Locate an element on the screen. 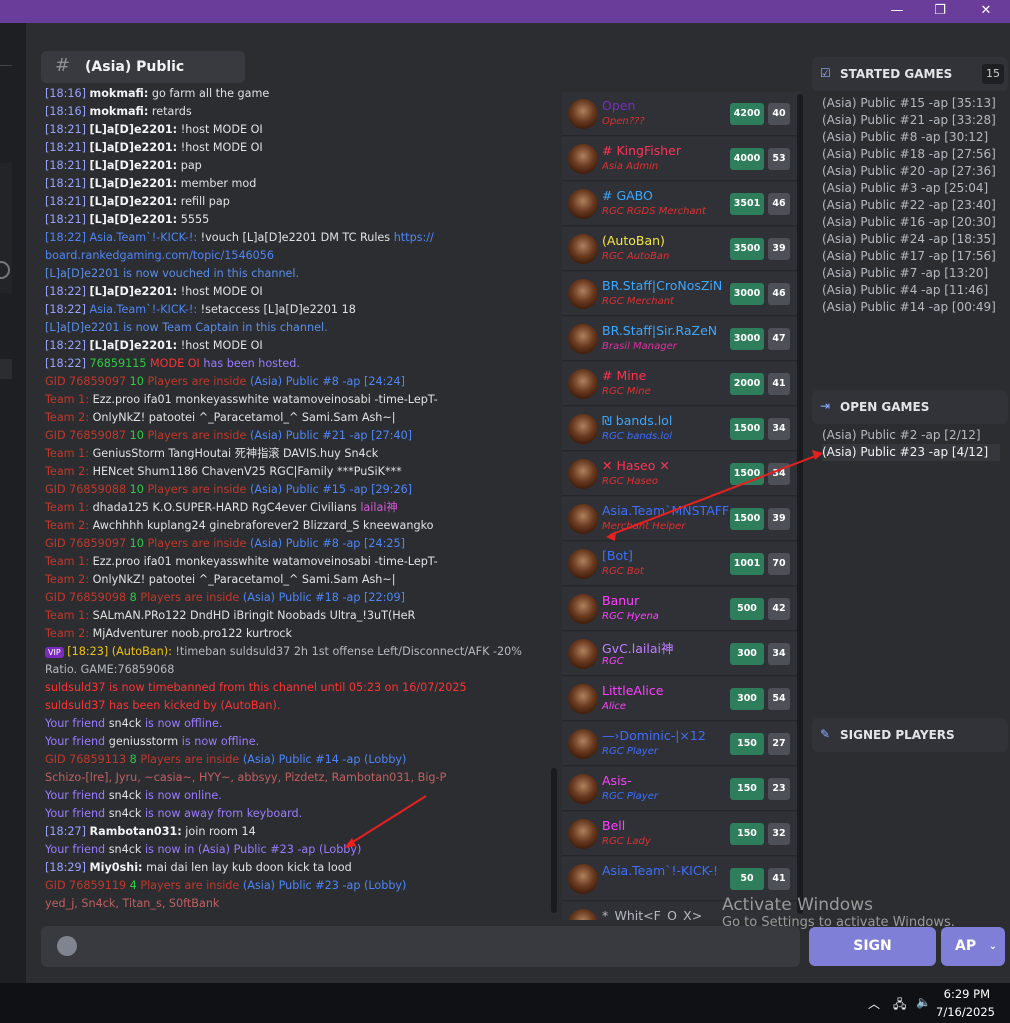 The image size is (1010, 1023). scrollbar-thumb is located at coordinates (554, 840).